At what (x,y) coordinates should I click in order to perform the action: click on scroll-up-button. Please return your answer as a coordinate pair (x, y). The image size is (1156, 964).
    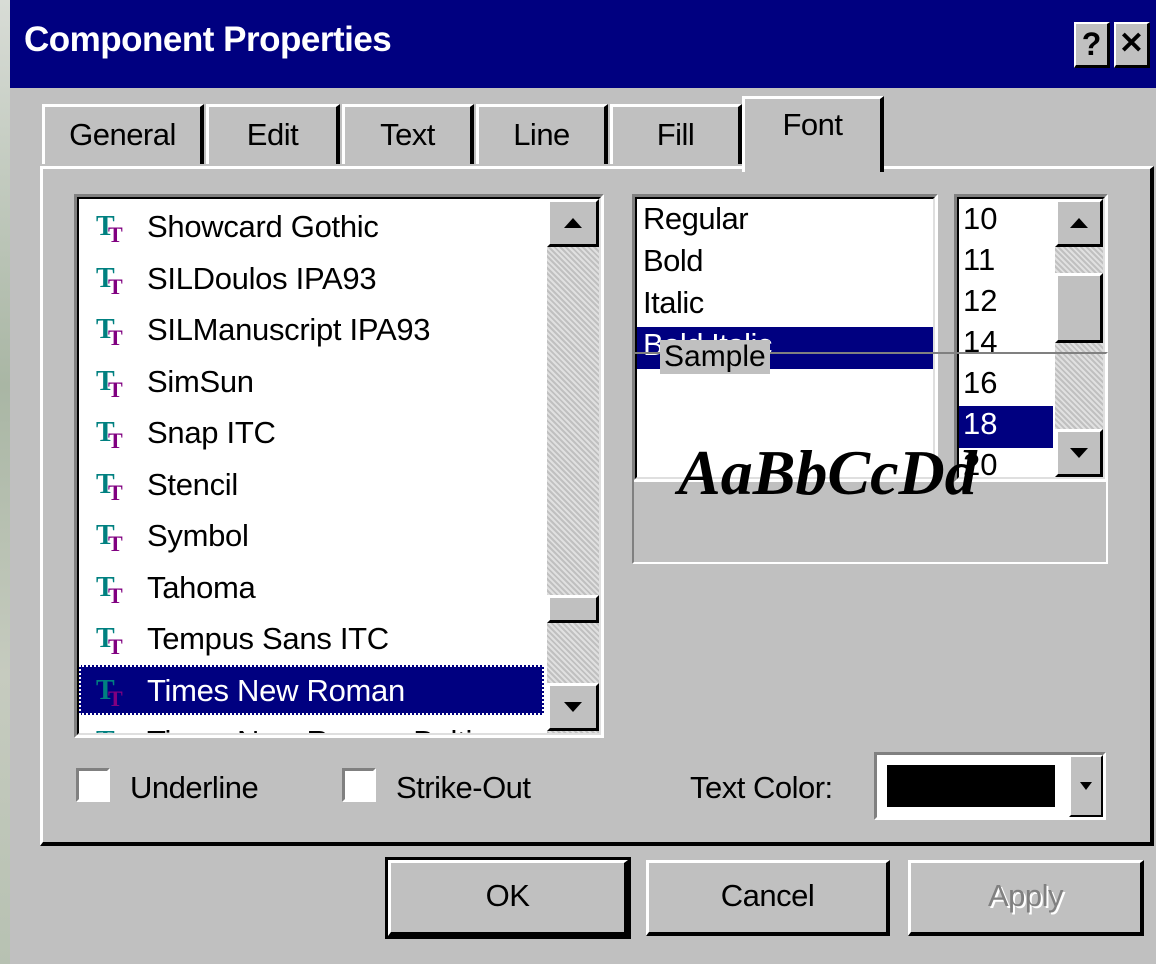
    Looking at the image, I should click on (573, 223).